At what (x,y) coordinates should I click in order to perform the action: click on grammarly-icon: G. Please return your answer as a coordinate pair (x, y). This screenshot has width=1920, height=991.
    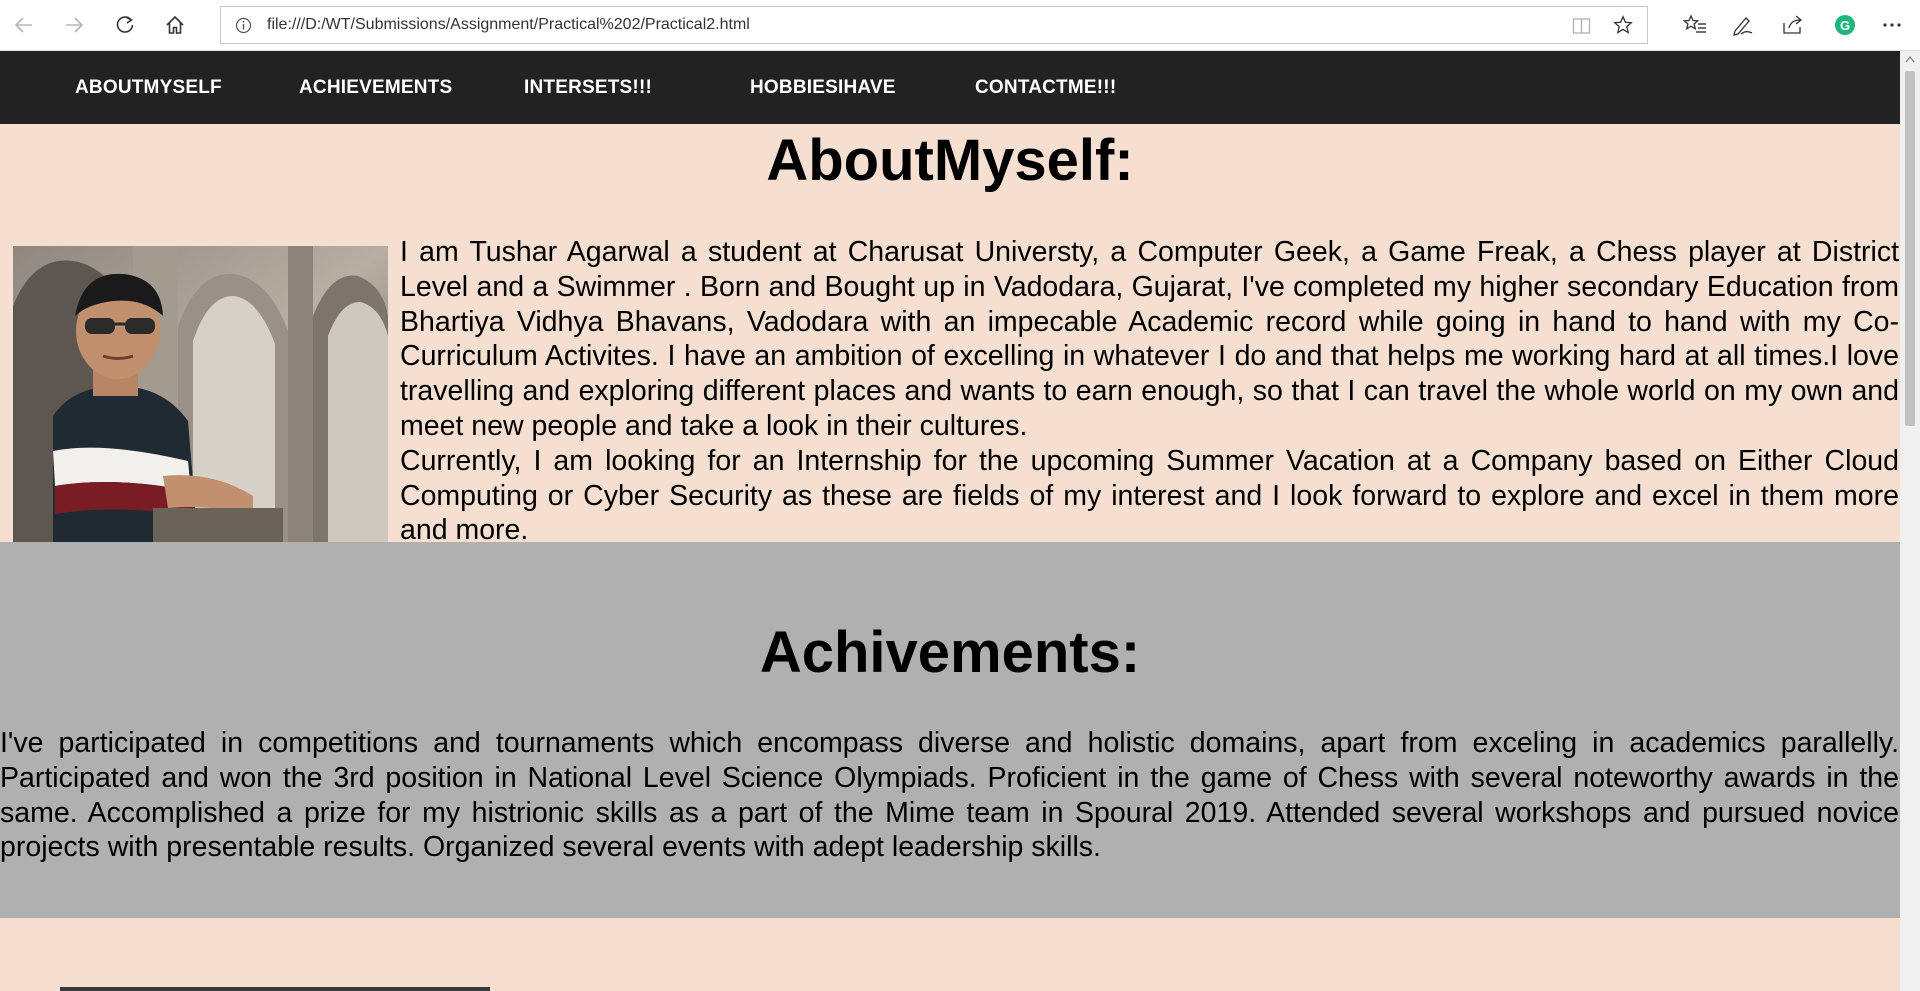
    Looking at the image, I should click on (1845, 25).